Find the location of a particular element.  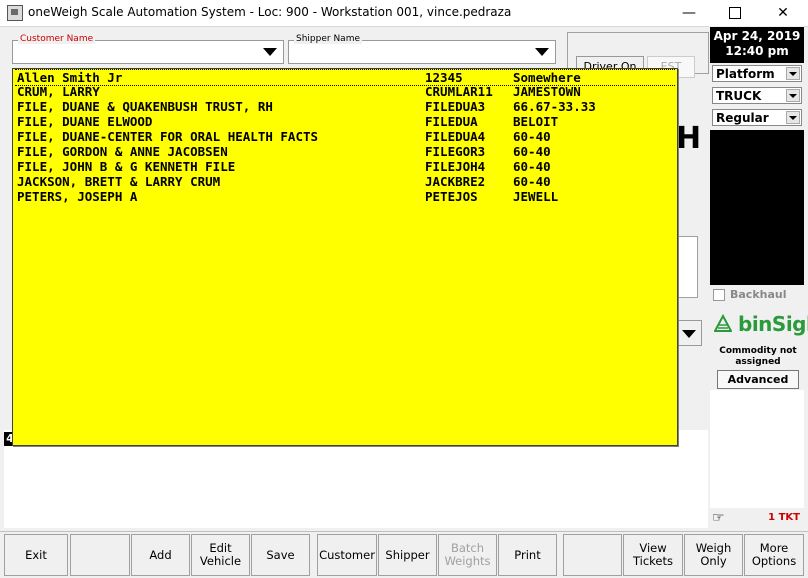

maximize-button is located at coordinates (735, 13).